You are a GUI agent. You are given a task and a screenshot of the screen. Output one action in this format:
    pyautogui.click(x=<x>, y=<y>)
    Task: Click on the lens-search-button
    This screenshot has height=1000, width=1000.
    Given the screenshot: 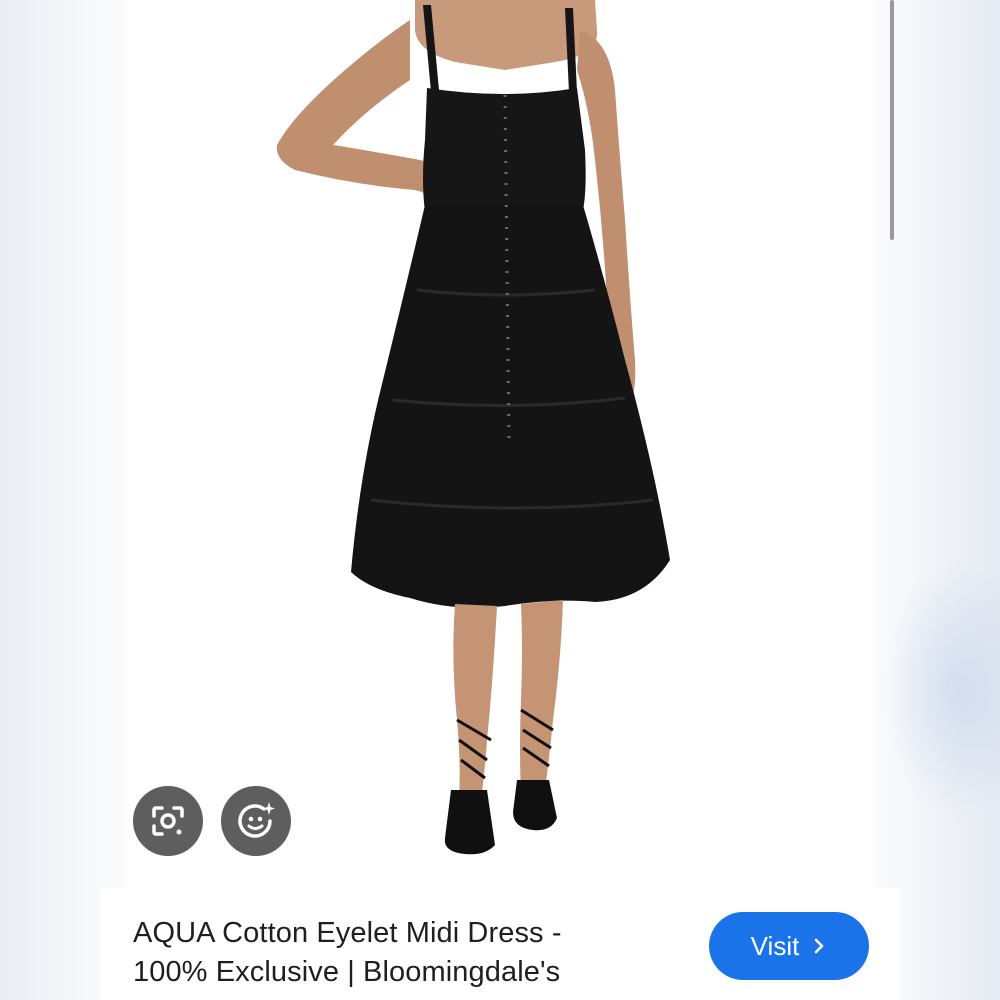 What is the action you would take?
    pyautogui.click(x=168, y=821)
    